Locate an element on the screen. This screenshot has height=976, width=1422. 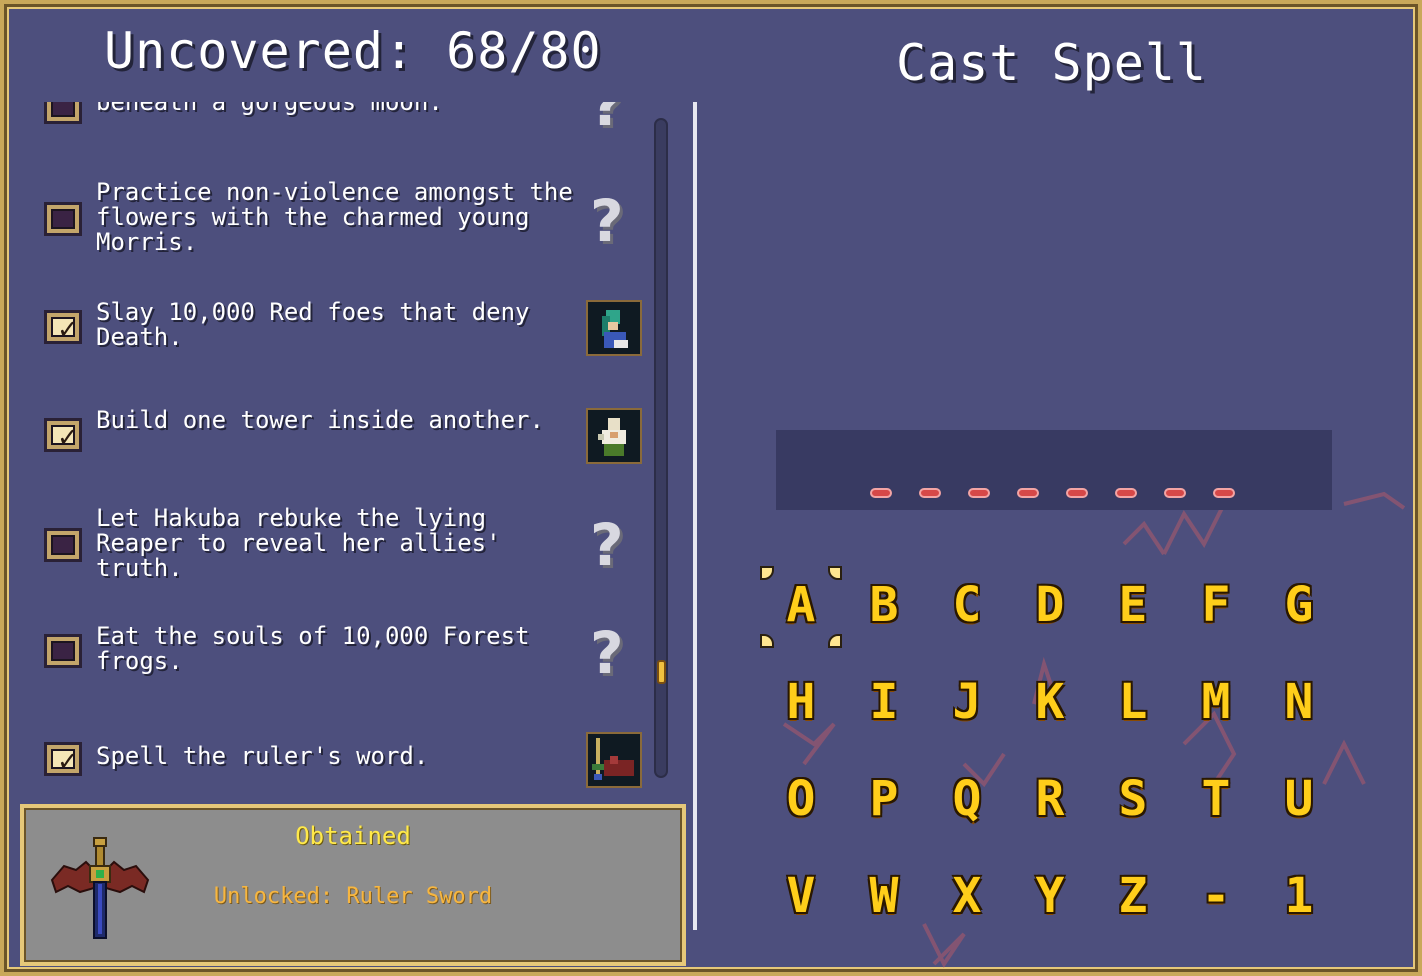
key-a: A is located at coordinates (801, 605).